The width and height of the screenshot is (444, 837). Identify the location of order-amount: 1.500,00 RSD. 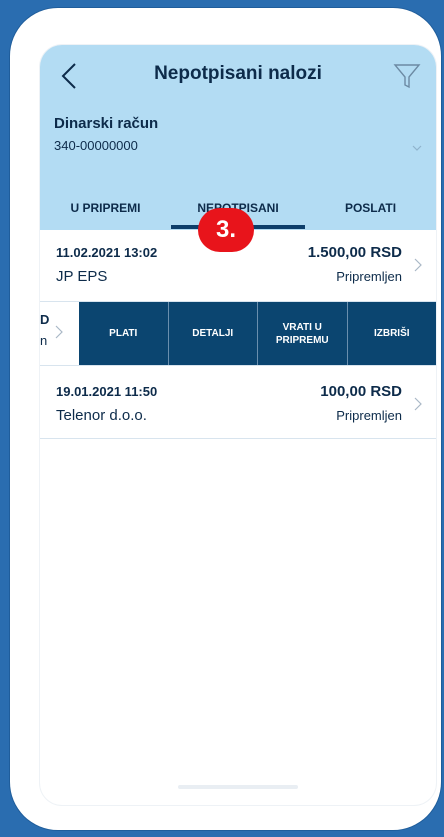
(354, 252).